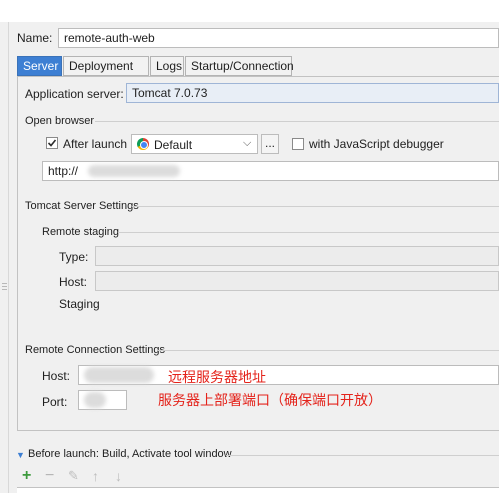  What do you see at coordinates (119, 375) in the screenshot?
I see `redacted-host` at bounding box center [119, 375].